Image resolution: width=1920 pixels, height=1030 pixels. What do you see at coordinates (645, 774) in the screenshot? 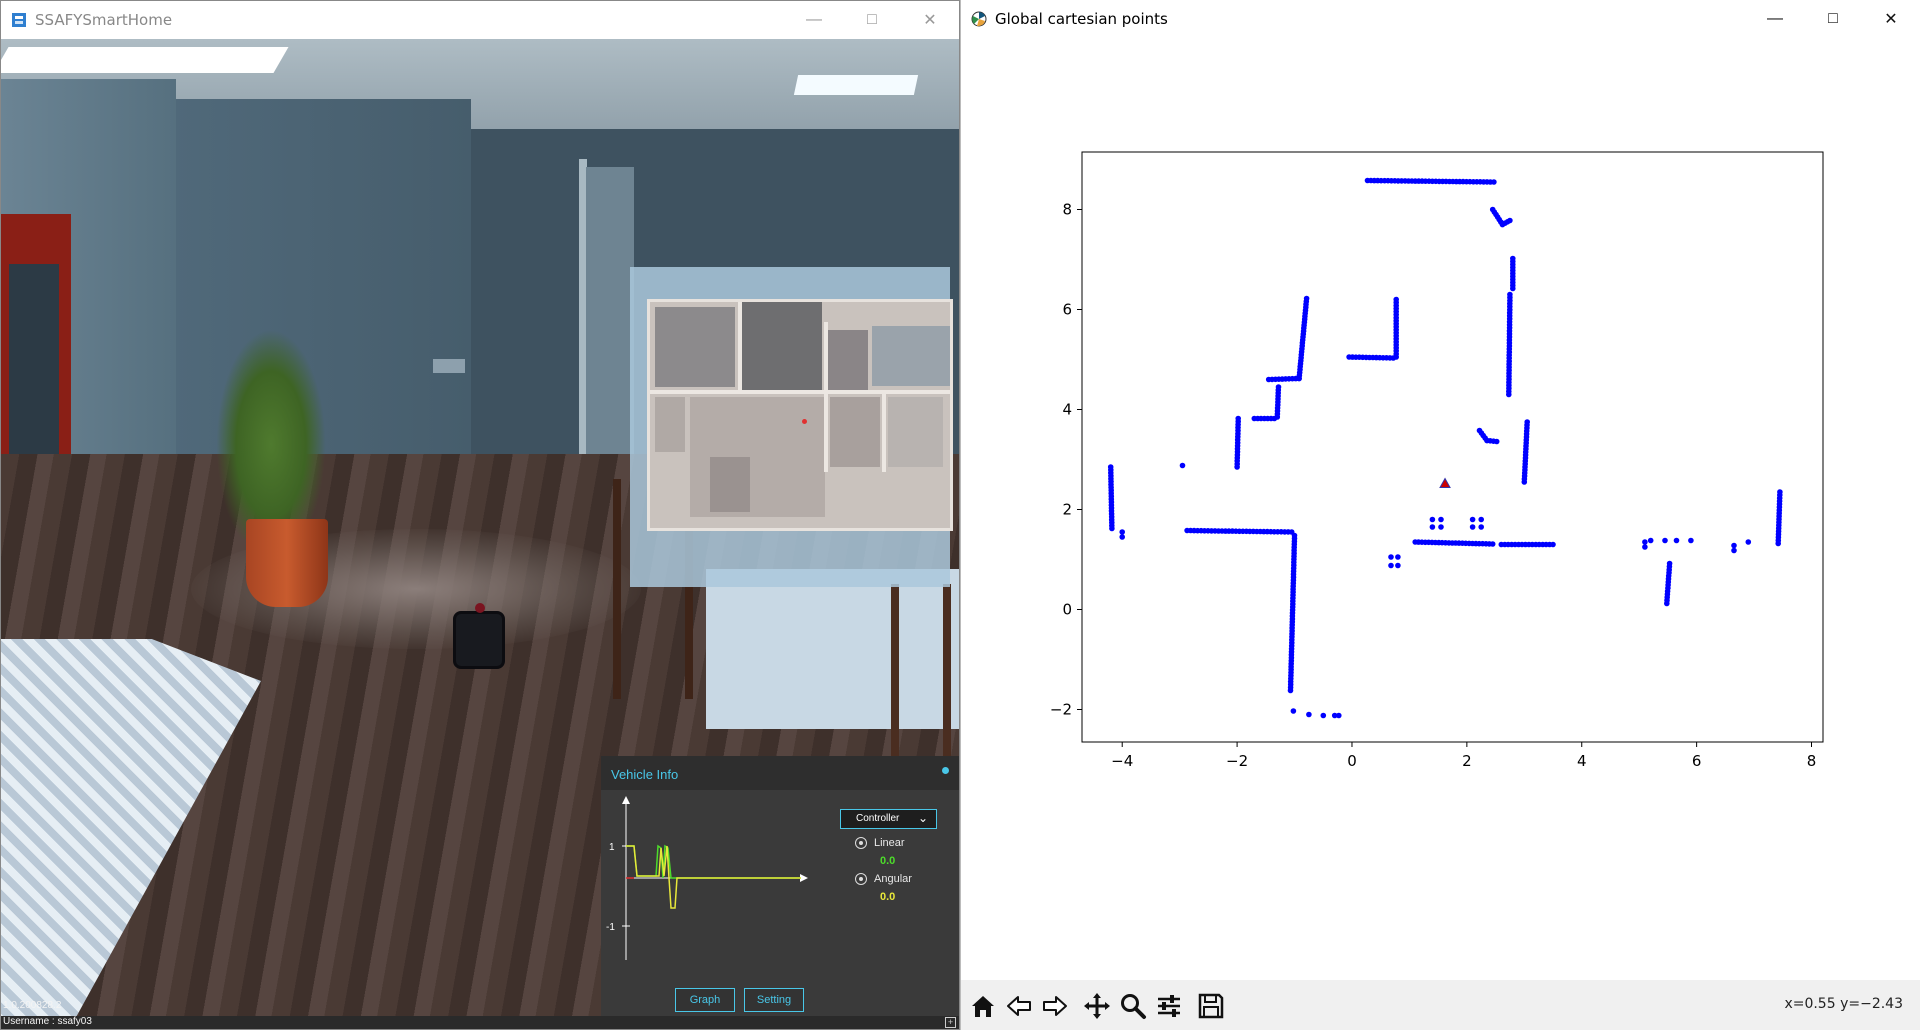
I see `vehicle-info-title: Vehicle Info` at bounding box center [645, 774].